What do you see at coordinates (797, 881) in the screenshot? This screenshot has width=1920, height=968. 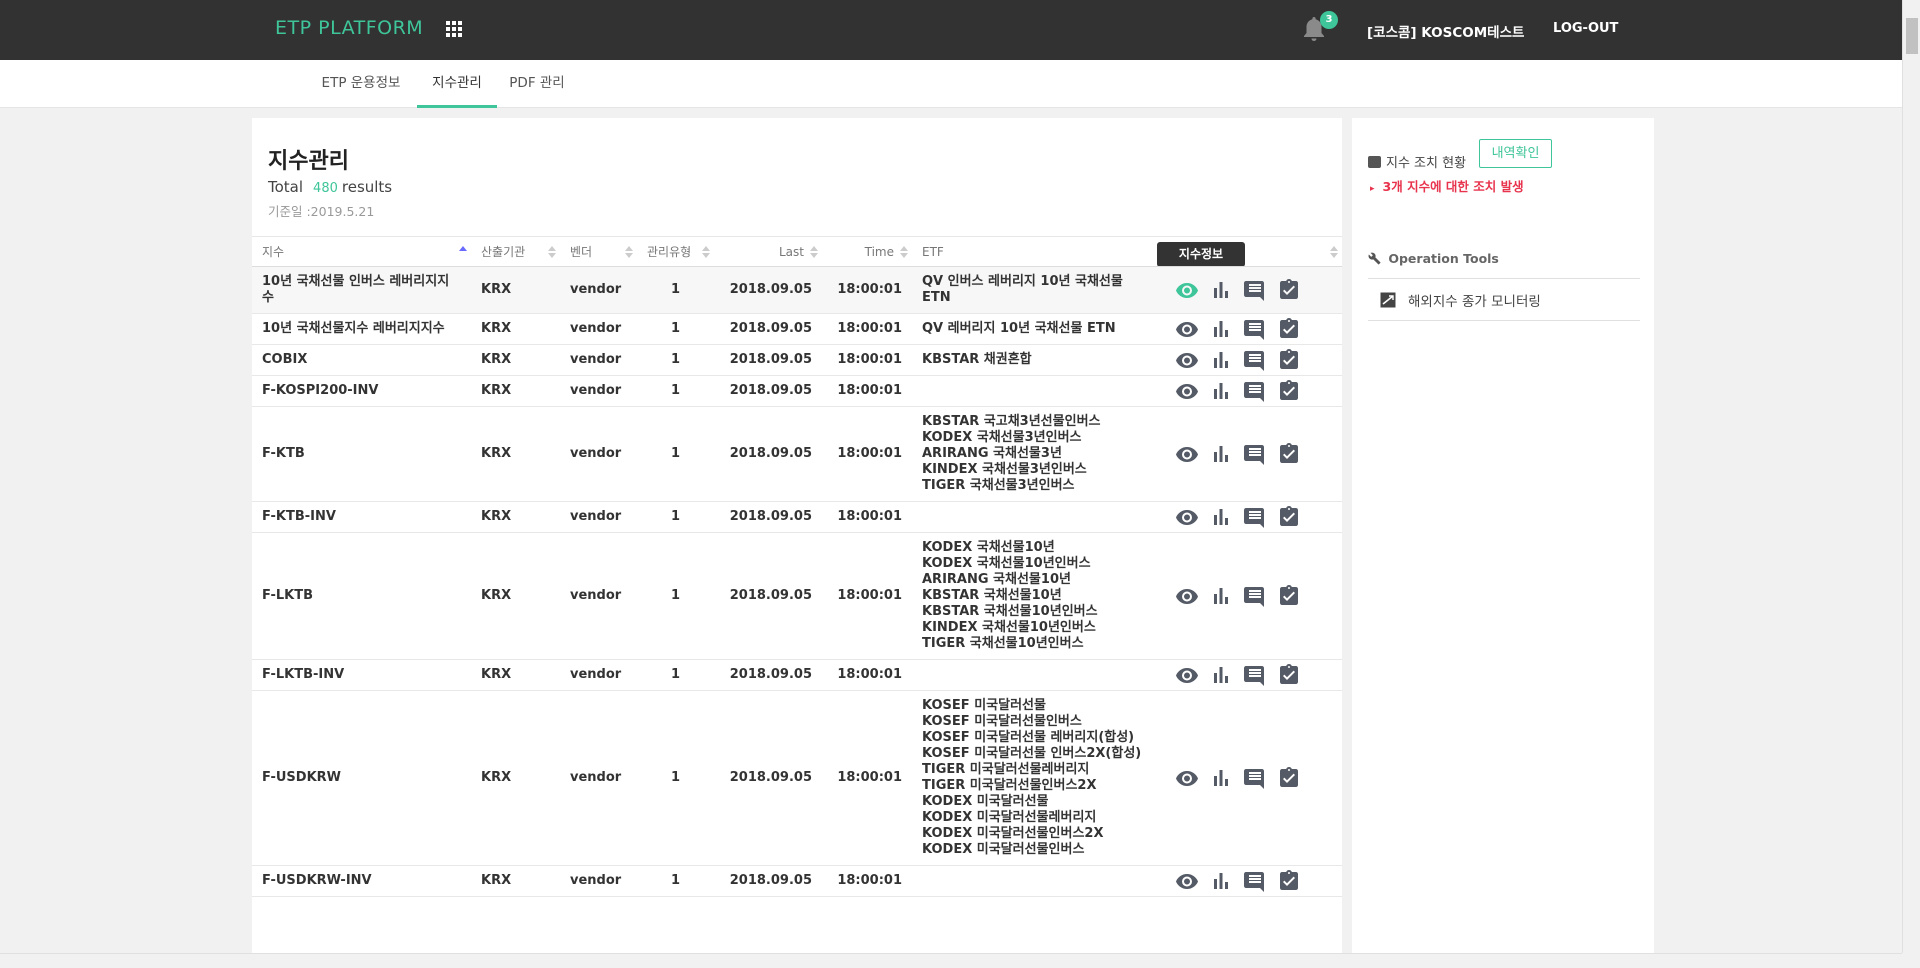 I see `table-row: F-USDKRW-INV KRX vendor 1 2018.09.05 18:00:01` at bounding box center [797, 881].